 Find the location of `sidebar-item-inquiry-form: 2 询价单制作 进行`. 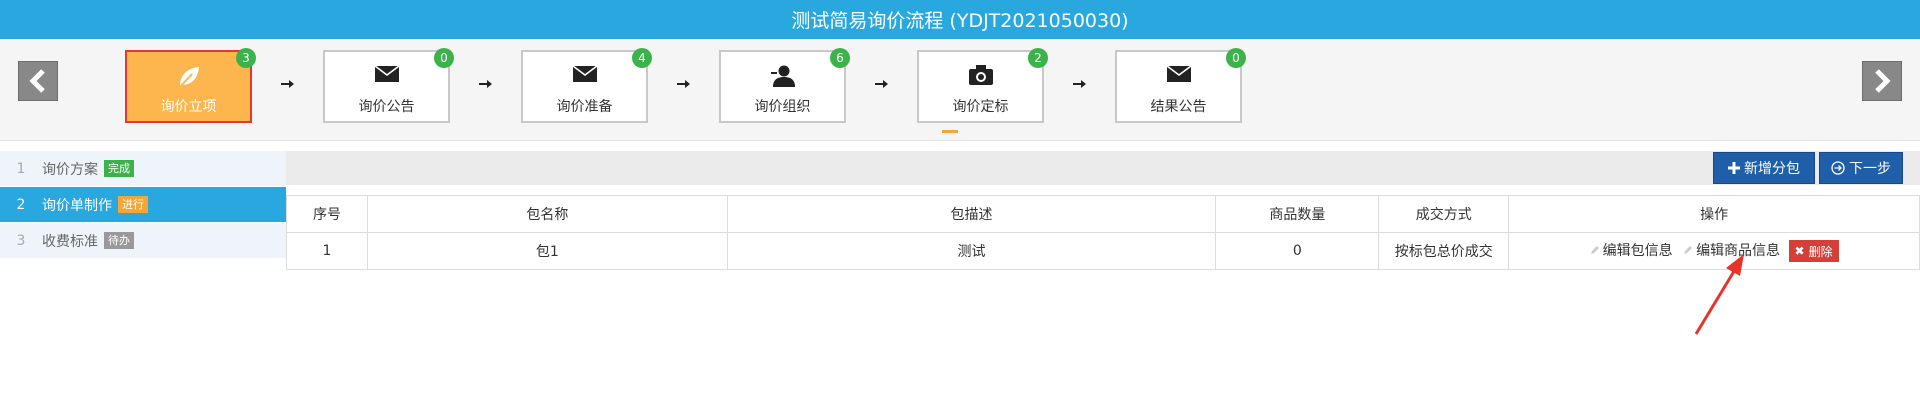

sidebar-item-inquiry-form: 2 询价单制作 进行 is located at coordinates (143, 204).